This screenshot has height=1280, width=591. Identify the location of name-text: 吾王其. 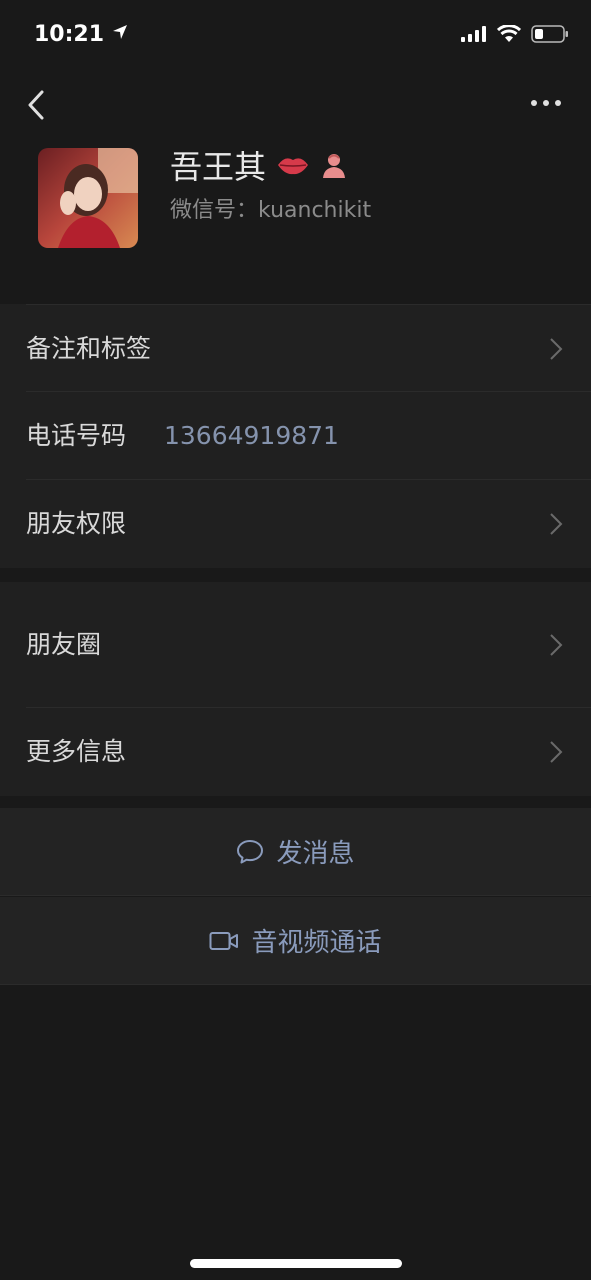
(218, 167).